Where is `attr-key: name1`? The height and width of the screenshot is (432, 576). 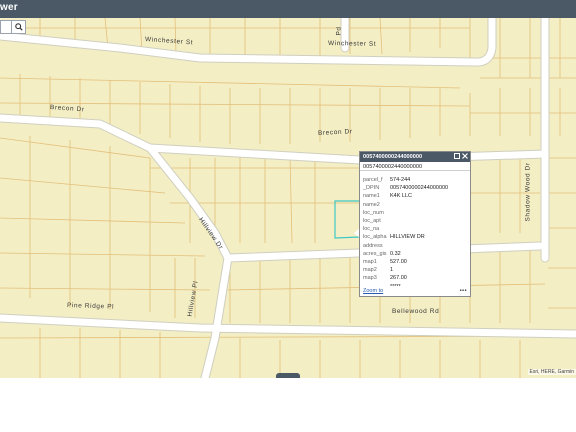 attr-key: name1 is located at coordinates (371, 196).